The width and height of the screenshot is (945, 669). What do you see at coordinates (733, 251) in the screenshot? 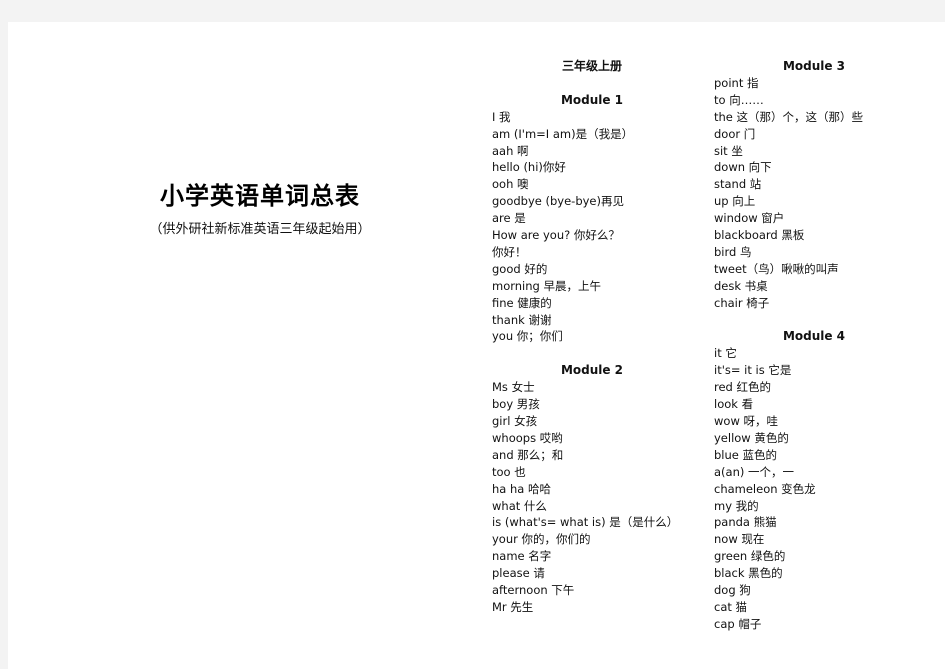
I see `vocabulary-entry: bird 鸟` at bounding box center [733, 251].